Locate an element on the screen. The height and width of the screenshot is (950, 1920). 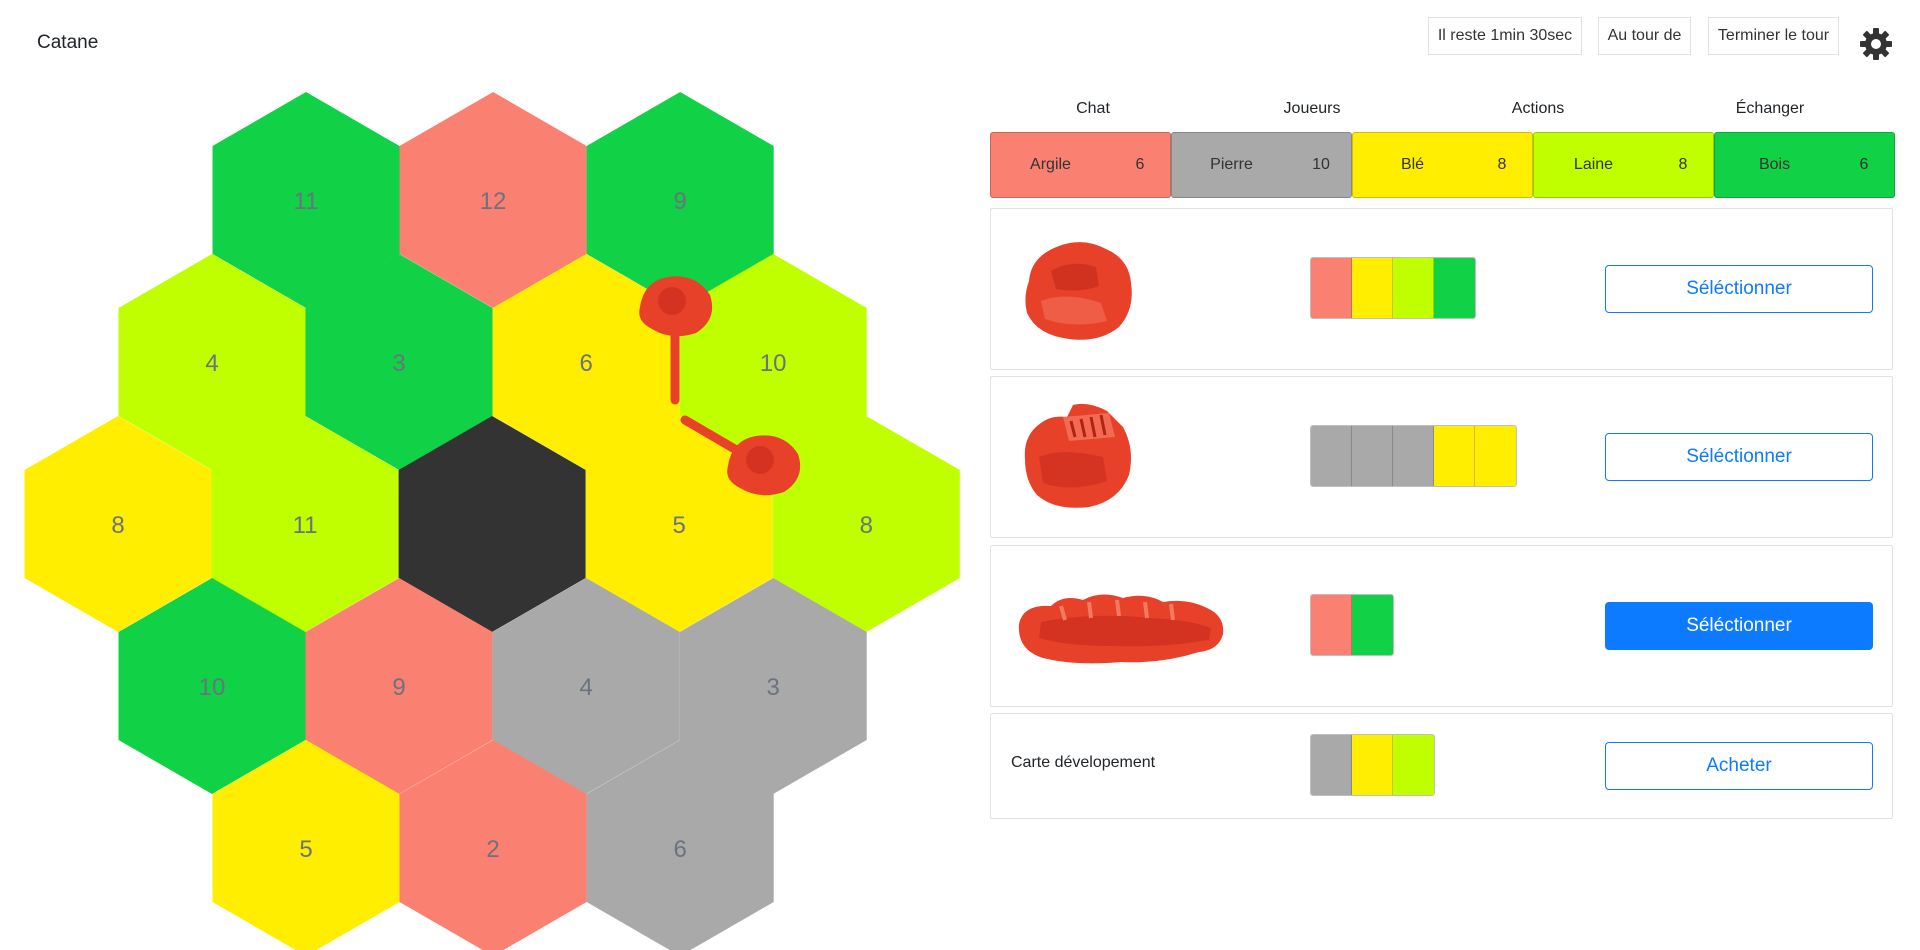
action-card-colonie: Séléctionner is located at coordinates (1441, 289).